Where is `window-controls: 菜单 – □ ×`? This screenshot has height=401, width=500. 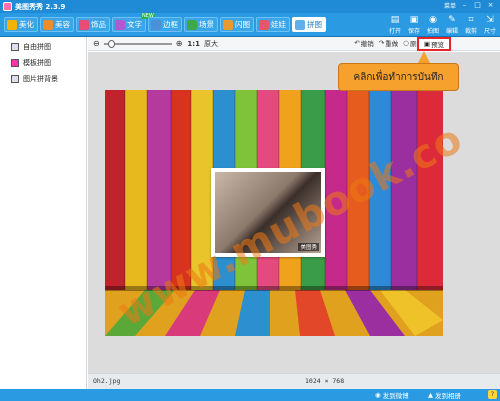
window-controls: 菜单 – □ × is located at coordinates (469, 5).